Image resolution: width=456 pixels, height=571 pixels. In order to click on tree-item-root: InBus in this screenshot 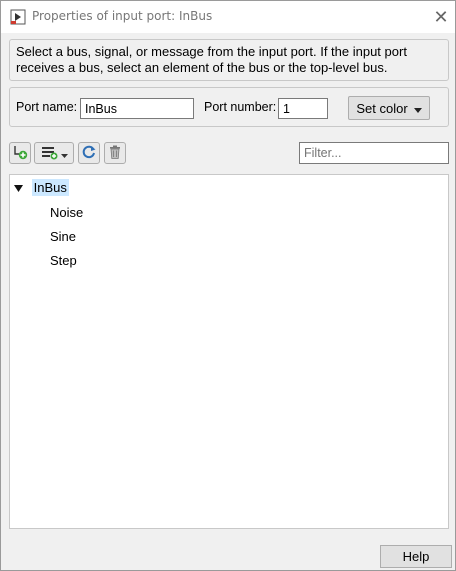, I will do `click(41, 187)`.